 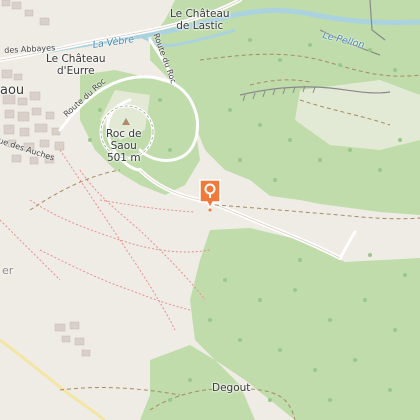 What do you see at coordinates (76, 71) in the screenshot?
I see `label-chateau-eurre-line2: d'Eurre` at bounding box center [76, 71].